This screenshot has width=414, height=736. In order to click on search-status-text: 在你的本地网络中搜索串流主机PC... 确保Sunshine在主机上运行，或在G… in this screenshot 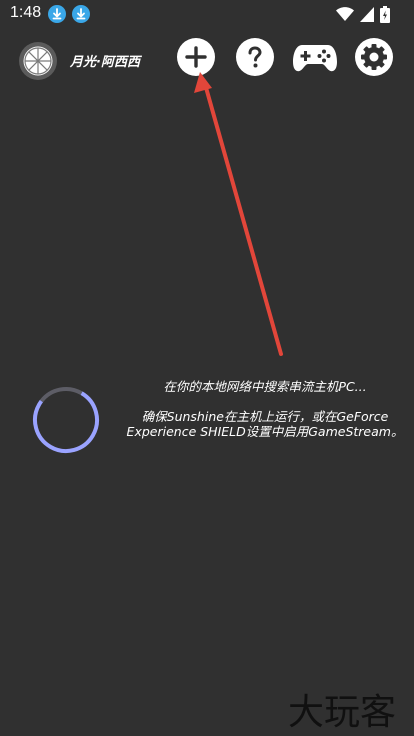, I will do `click(265, 409)`.